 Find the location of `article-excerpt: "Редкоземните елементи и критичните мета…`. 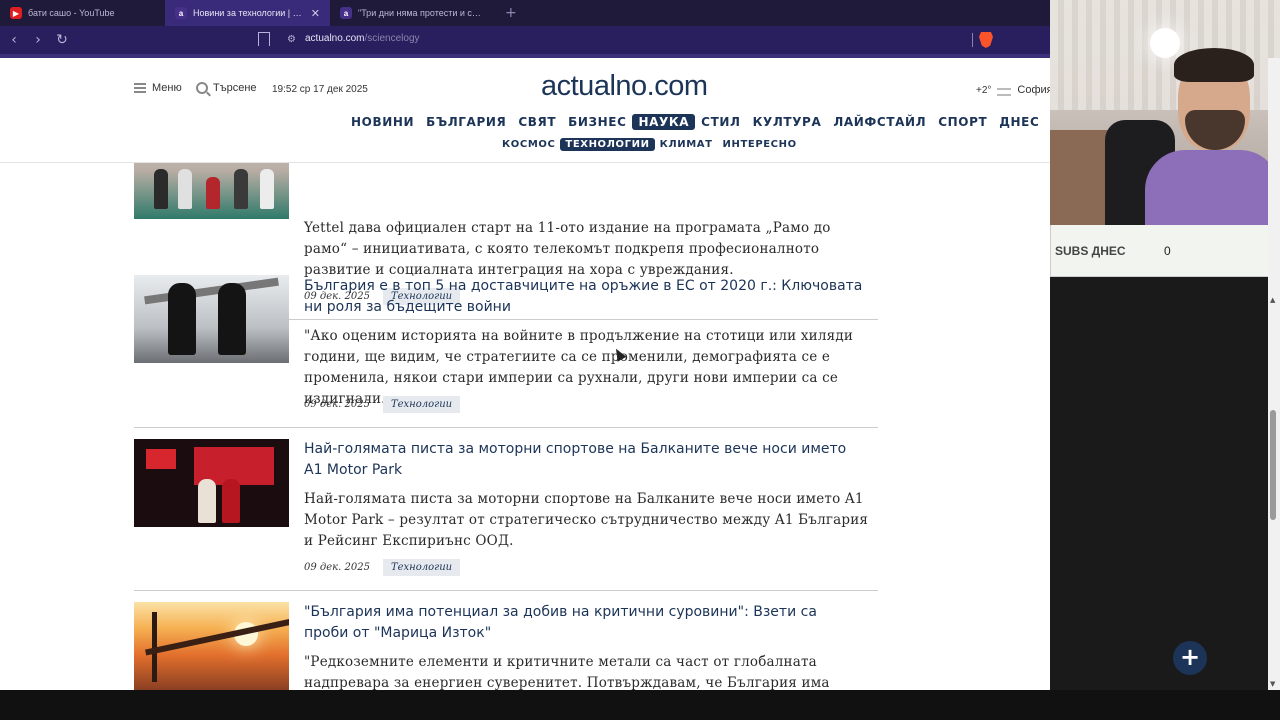

article-excerpt: "Редкоземните елементи и критичните мета… is located at coordinates (567, 672).